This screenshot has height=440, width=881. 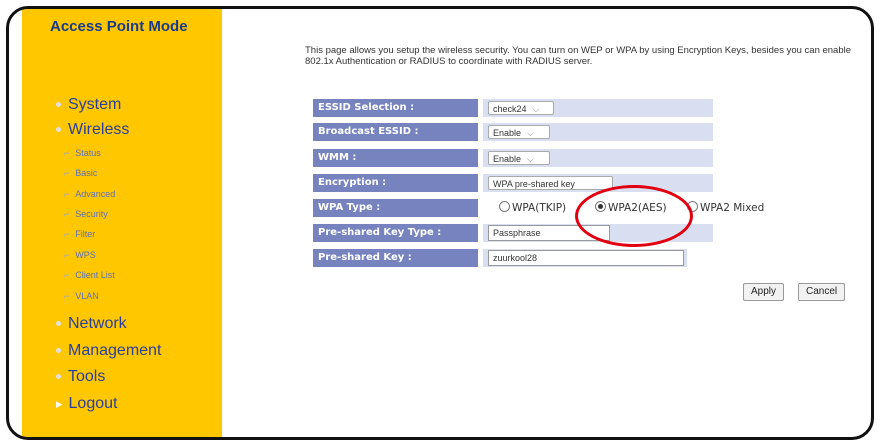 I want to click on encryption-select: WPA pre-shared key, so click(x=550, y=183).